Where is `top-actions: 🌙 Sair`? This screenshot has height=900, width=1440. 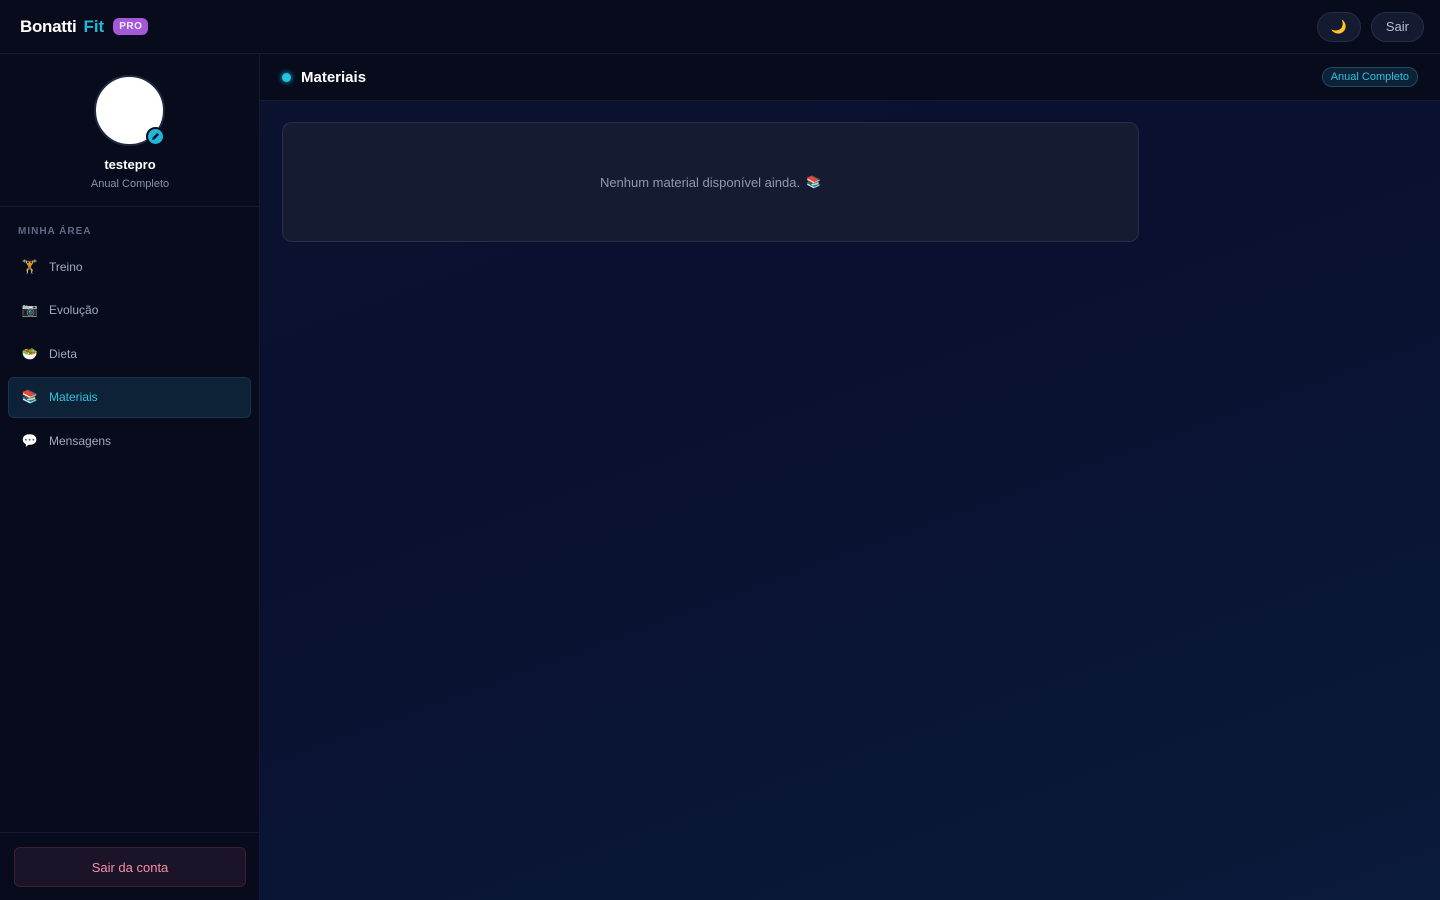 top-actions: 🌙 Sair is located at coordinates (1370, 26).